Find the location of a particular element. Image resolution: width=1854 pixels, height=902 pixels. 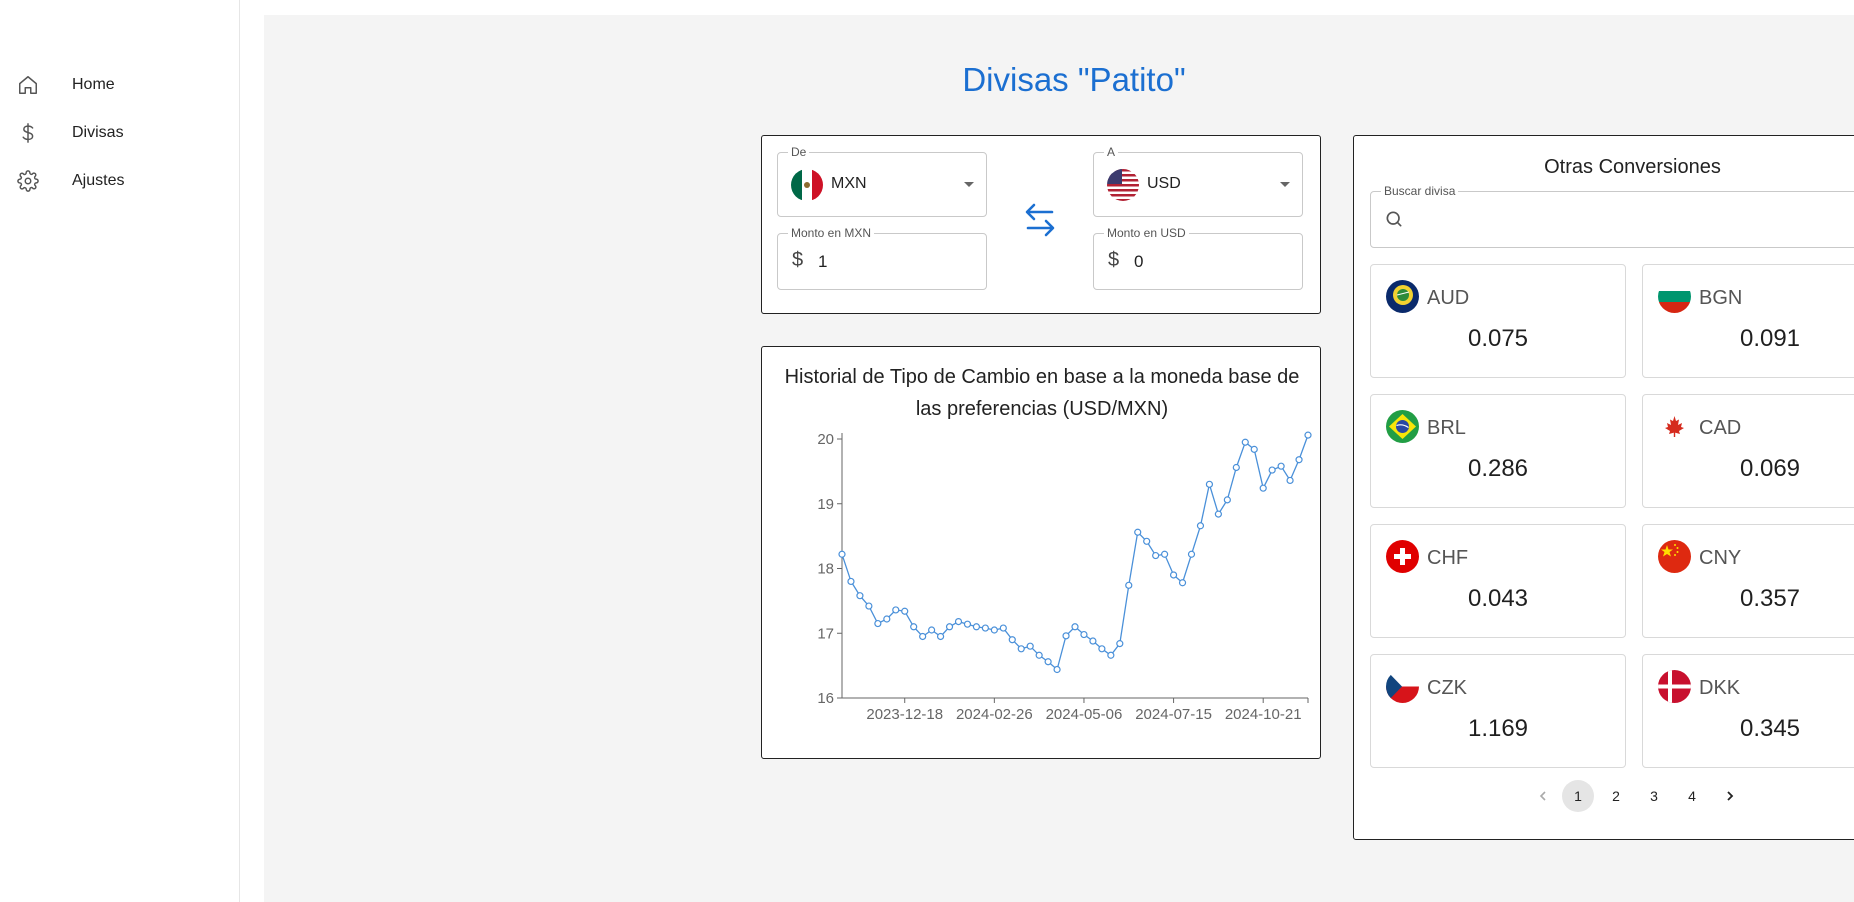

y-tick-label: 16 is located at coordinates (825, 698).